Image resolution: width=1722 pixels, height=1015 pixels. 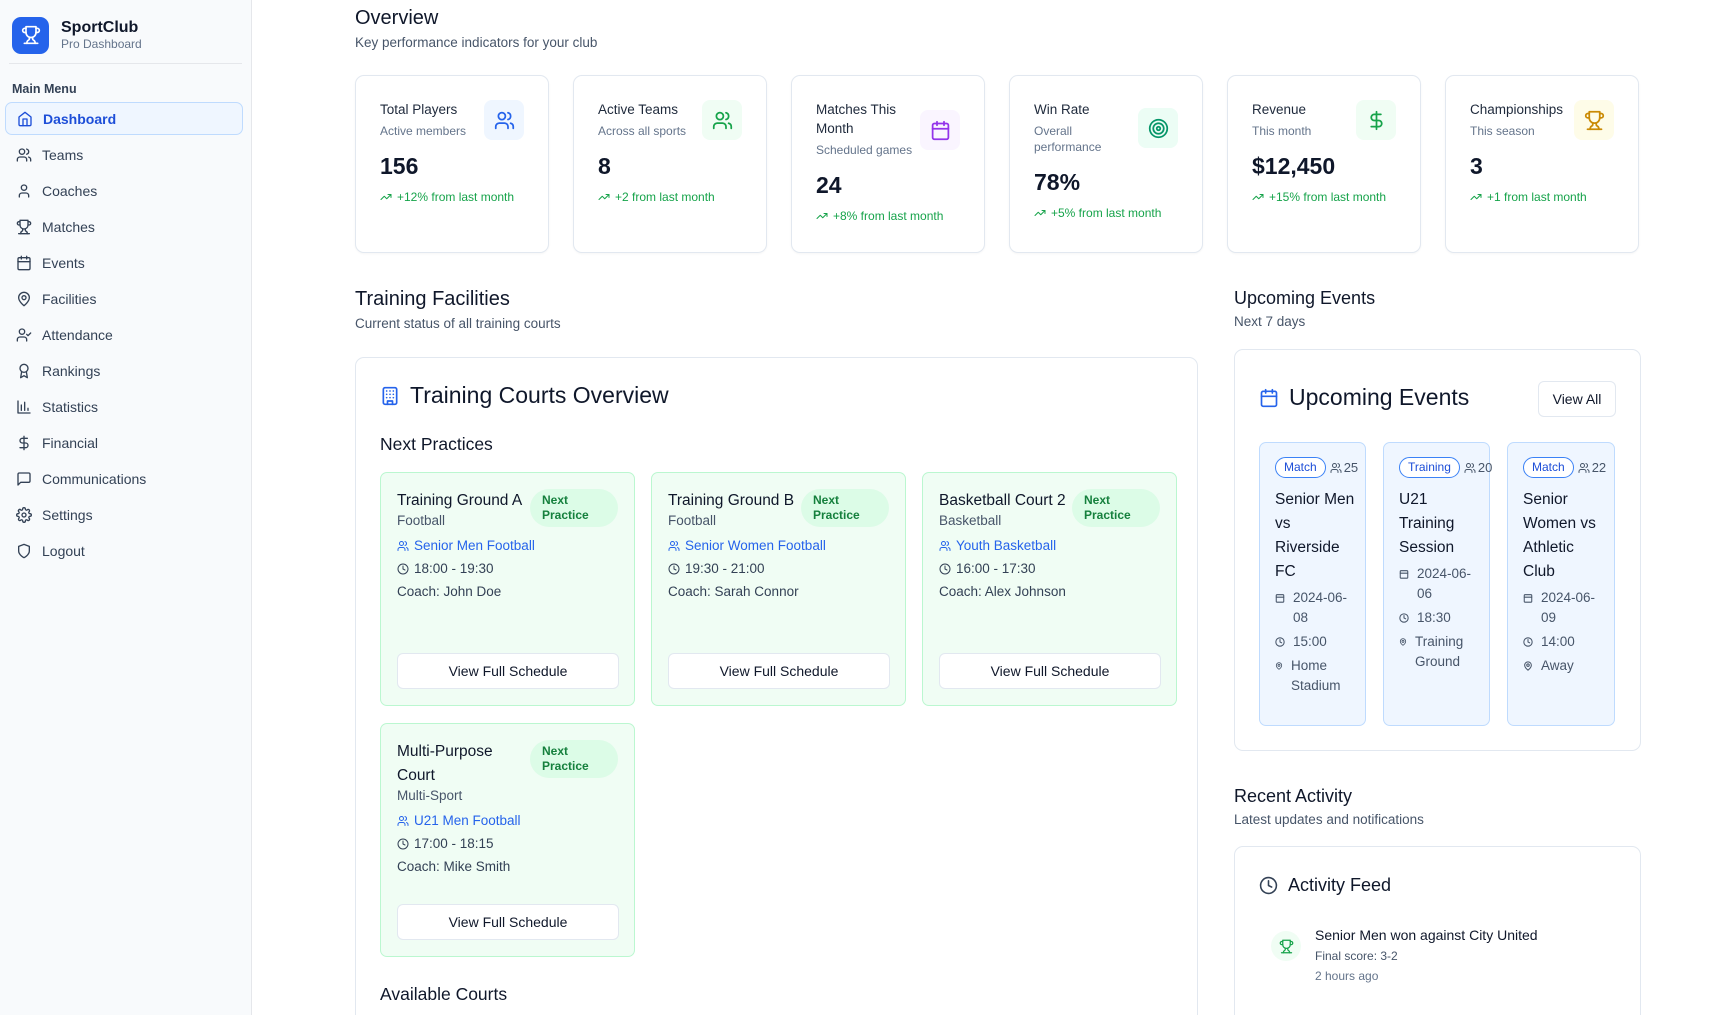 I want to click on event-date-value: 2024-06-06, so click(x=1444, y=583).